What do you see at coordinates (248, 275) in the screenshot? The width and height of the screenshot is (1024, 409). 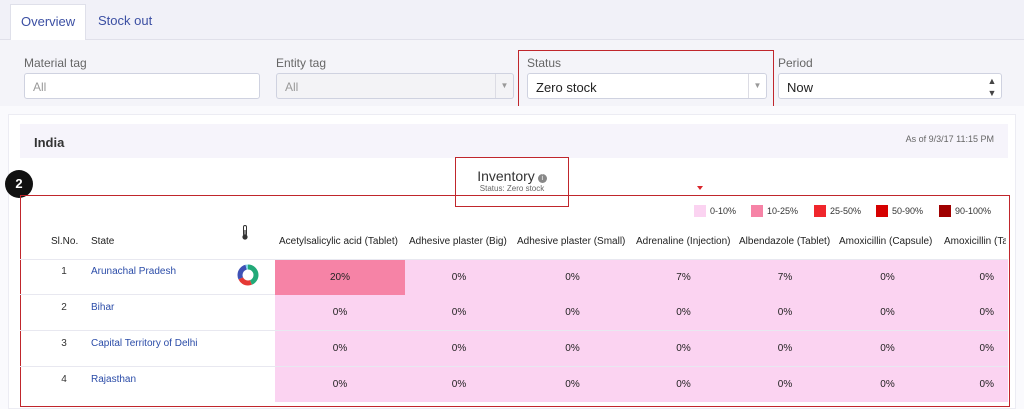 I see `donut-chart-icon` at bounding box center [248, 275].